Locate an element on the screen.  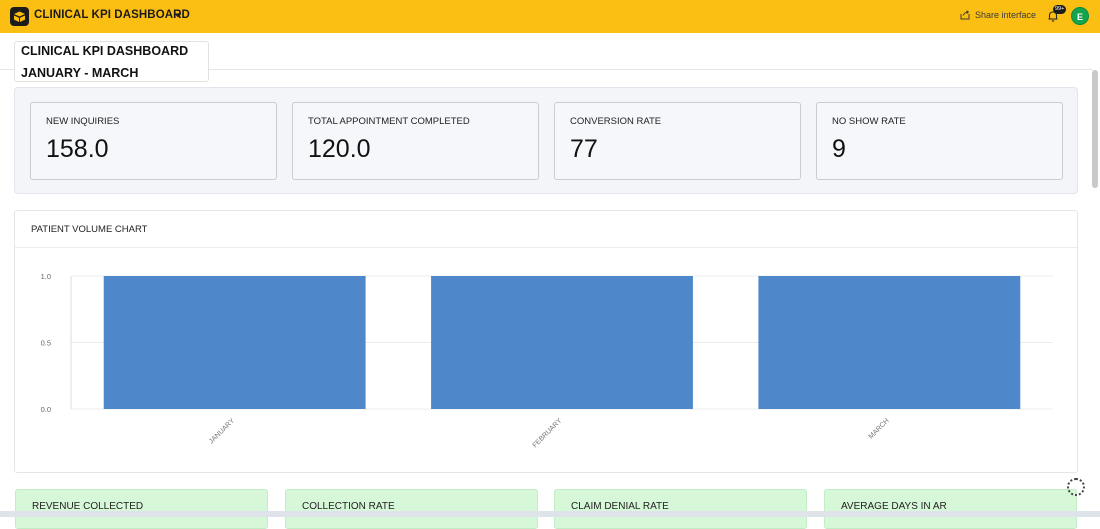
x-tick-label: JANUARY is located at coordinates (222, 431).